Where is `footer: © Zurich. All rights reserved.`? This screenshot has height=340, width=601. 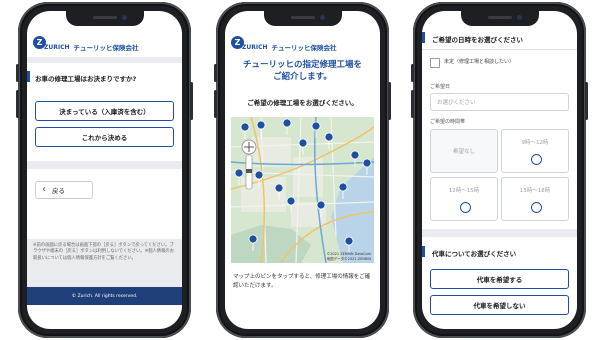
footer: © Zurich. All rights reserved. is located at coordinates (104, 296).